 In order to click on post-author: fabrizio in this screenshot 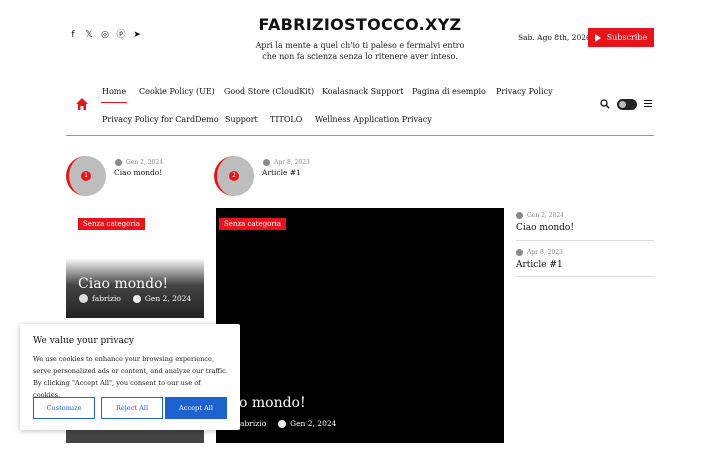, I will do `click(106, 298)`.